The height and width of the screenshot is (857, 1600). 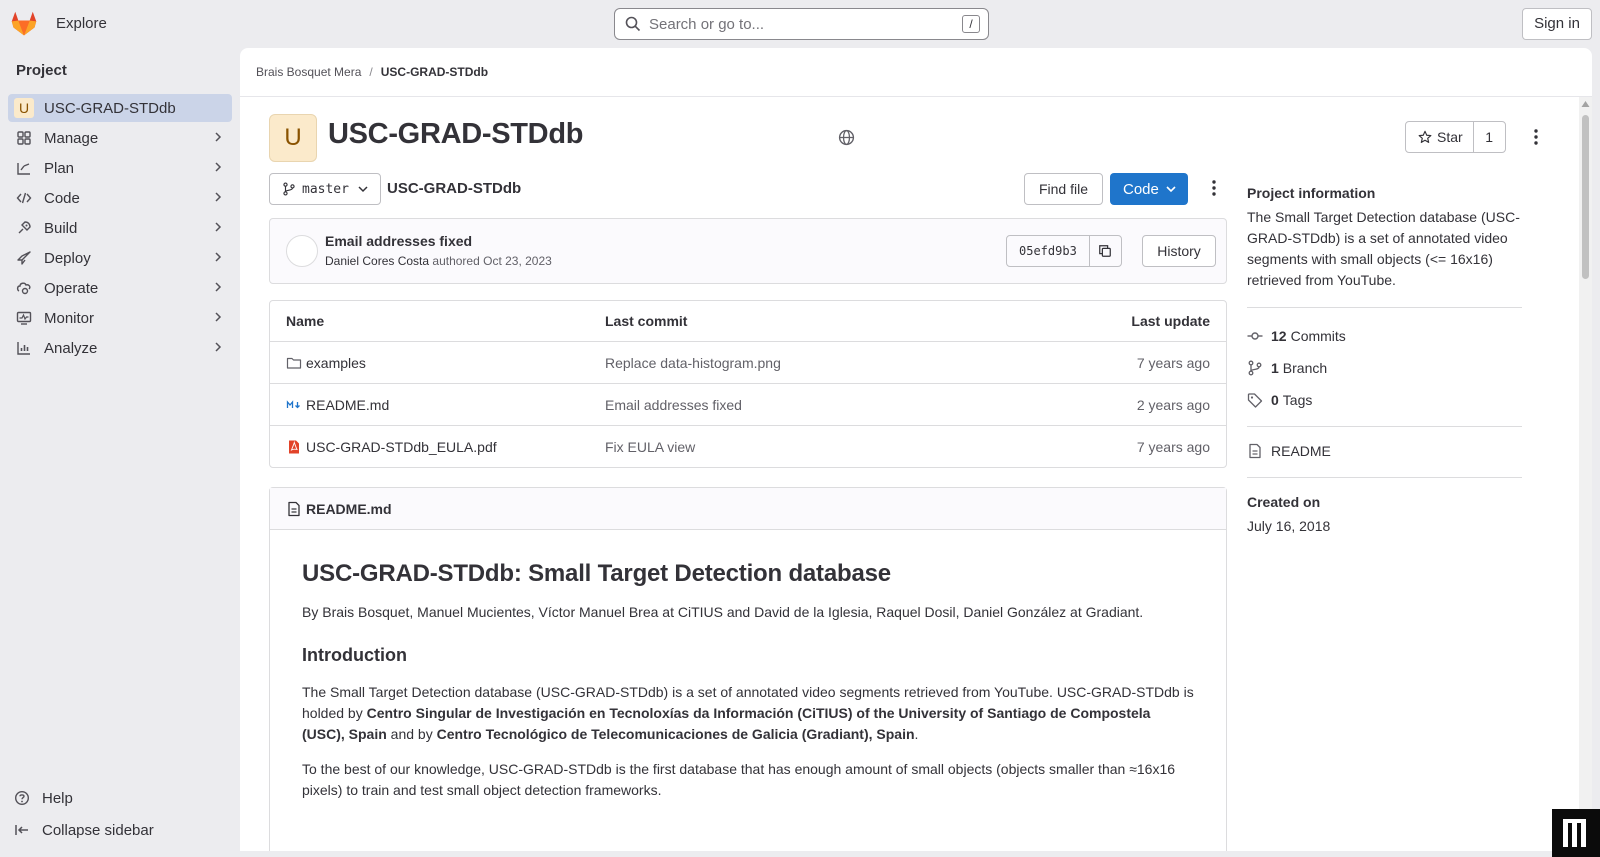 I want to click on code-button-label: Code, so click(x=1141, y=189).